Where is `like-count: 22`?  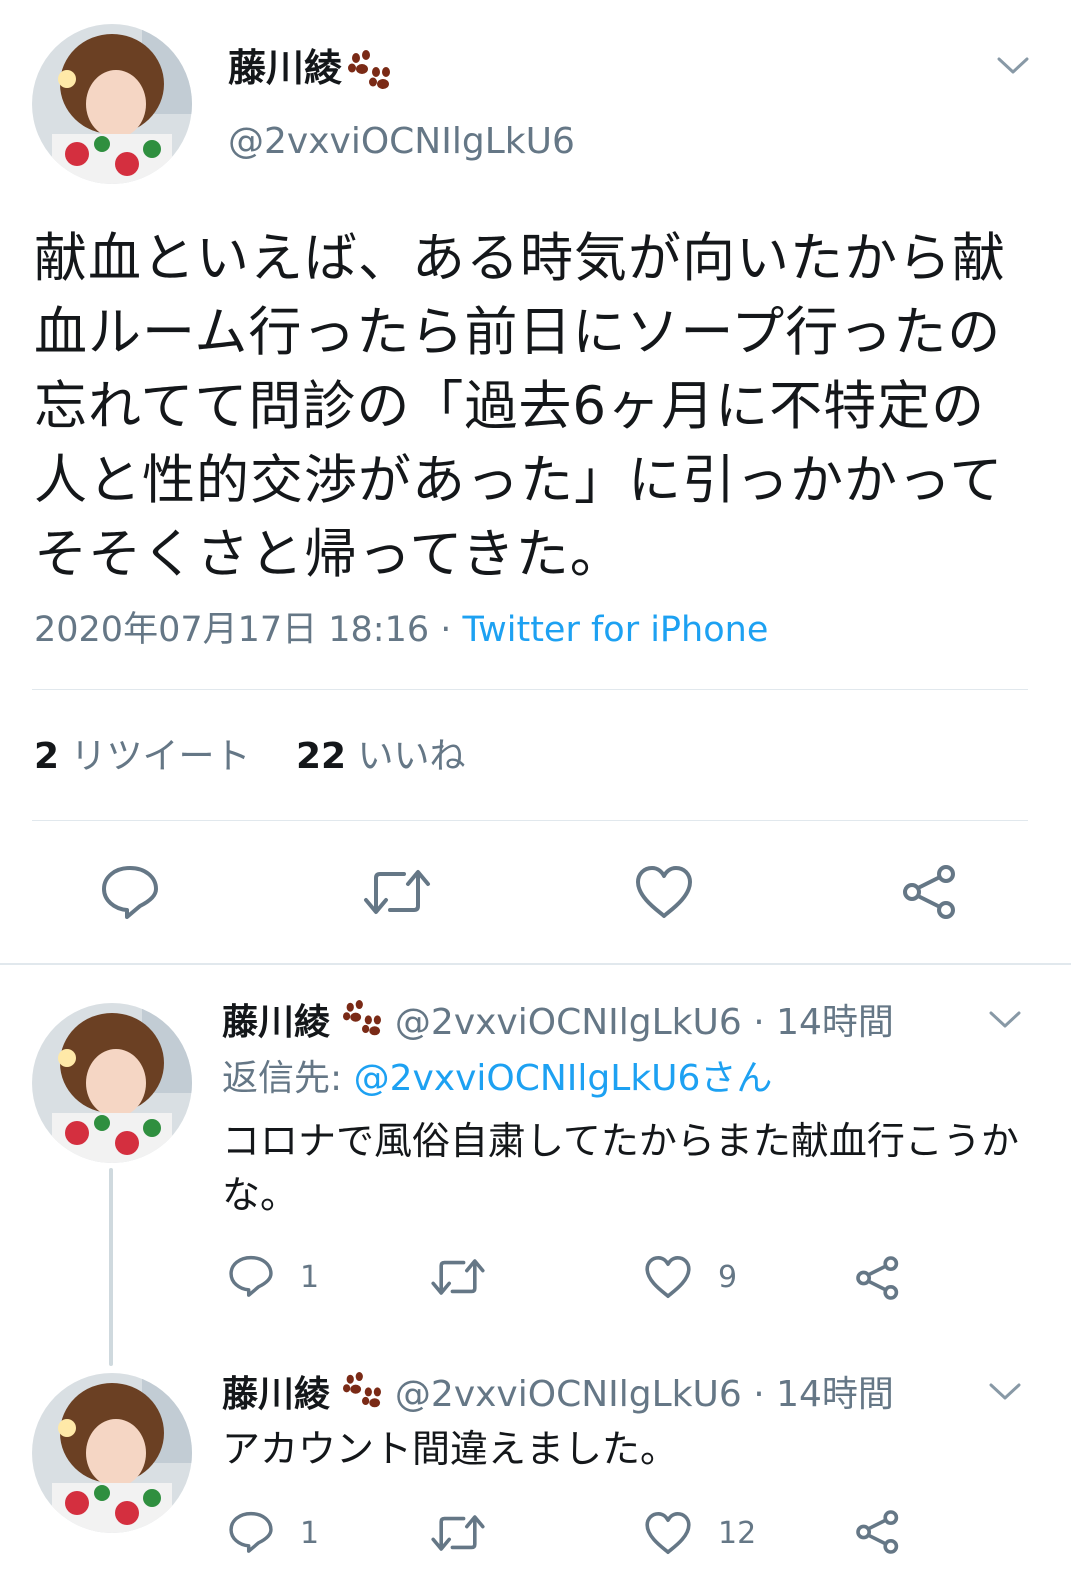
like-count: 22 is located at coordinates (321, 756).